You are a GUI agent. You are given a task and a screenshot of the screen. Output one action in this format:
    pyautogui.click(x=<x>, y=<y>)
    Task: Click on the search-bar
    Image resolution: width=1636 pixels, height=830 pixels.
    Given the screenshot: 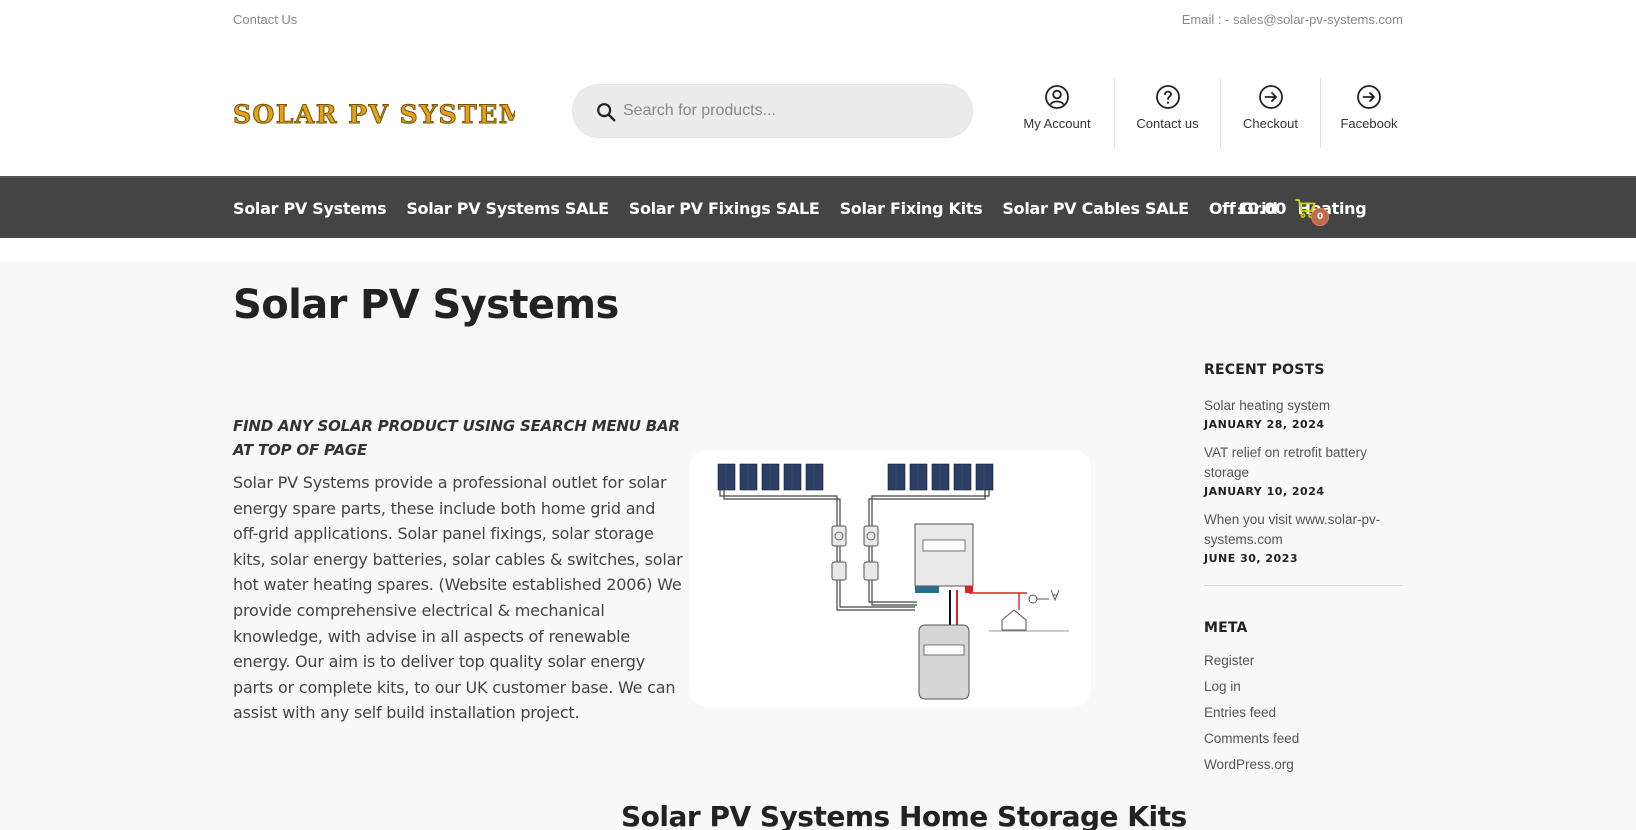 What is the action you would take?
    pyautogui.click(x=772, y=111)
    